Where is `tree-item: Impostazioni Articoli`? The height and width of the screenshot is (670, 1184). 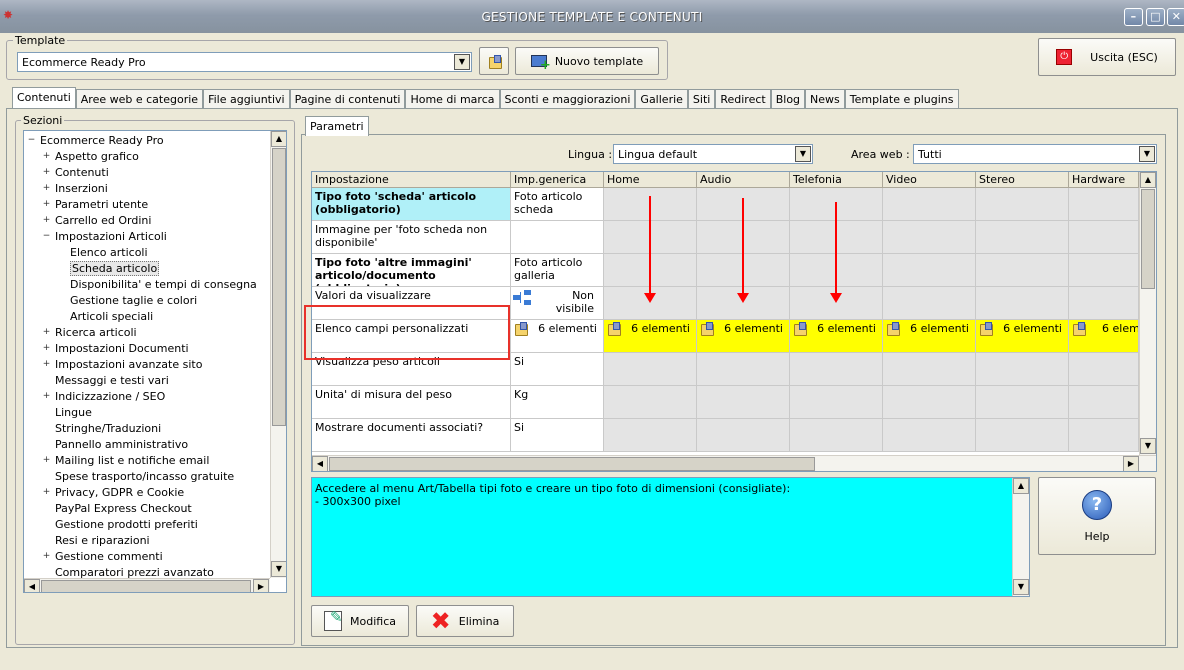 tree-item: Impostazioni Articoli is located at coordinates (111, 237).